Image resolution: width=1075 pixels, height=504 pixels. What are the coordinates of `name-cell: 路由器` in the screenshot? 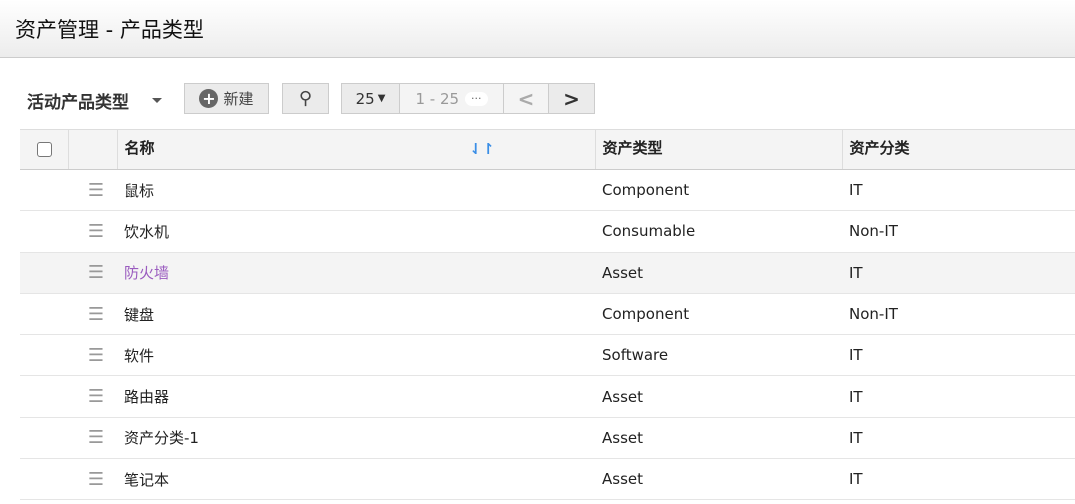 It's located at (356, 396).